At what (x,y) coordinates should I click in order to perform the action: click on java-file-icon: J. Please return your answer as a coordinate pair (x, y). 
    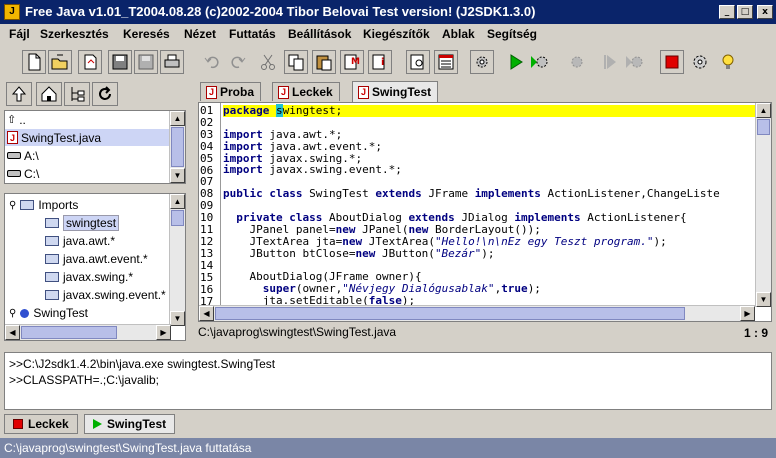
    Looking at the image, I should click on (283, 92).